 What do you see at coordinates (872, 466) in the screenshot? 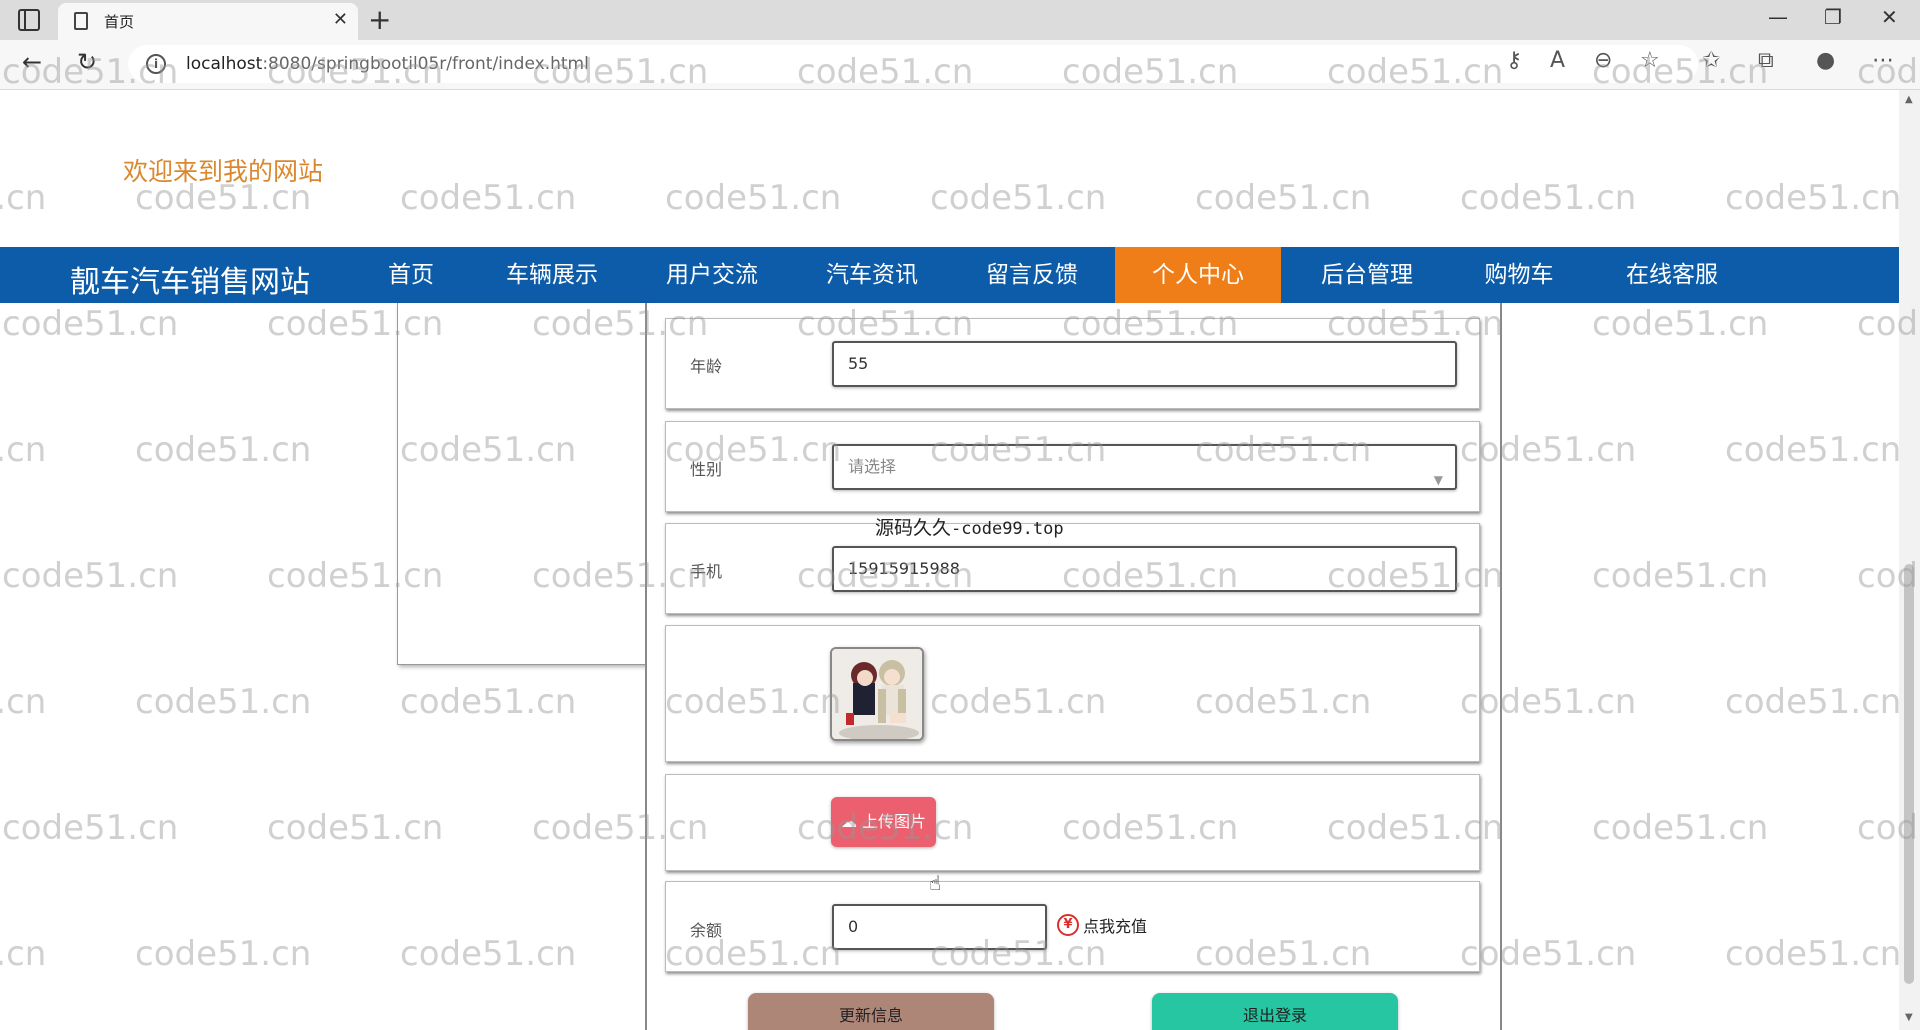
I see `gender-placeholder: 请选择` at bounding box center [872, 466].